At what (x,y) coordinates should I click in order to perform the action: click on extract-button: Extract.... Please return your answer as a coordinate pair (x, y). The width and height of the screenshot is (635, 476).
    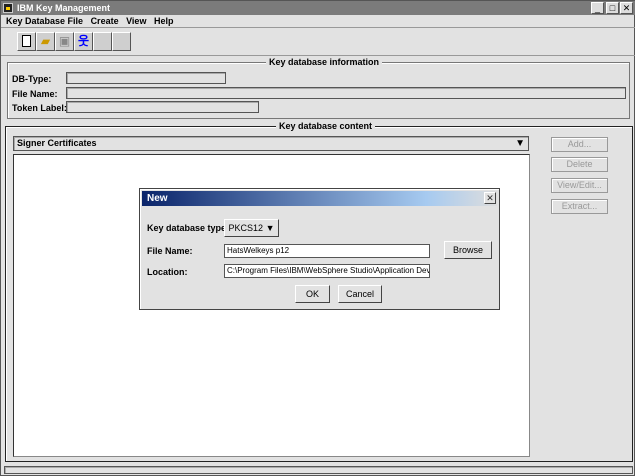
    Looking at the image, I should click on (579, 206).